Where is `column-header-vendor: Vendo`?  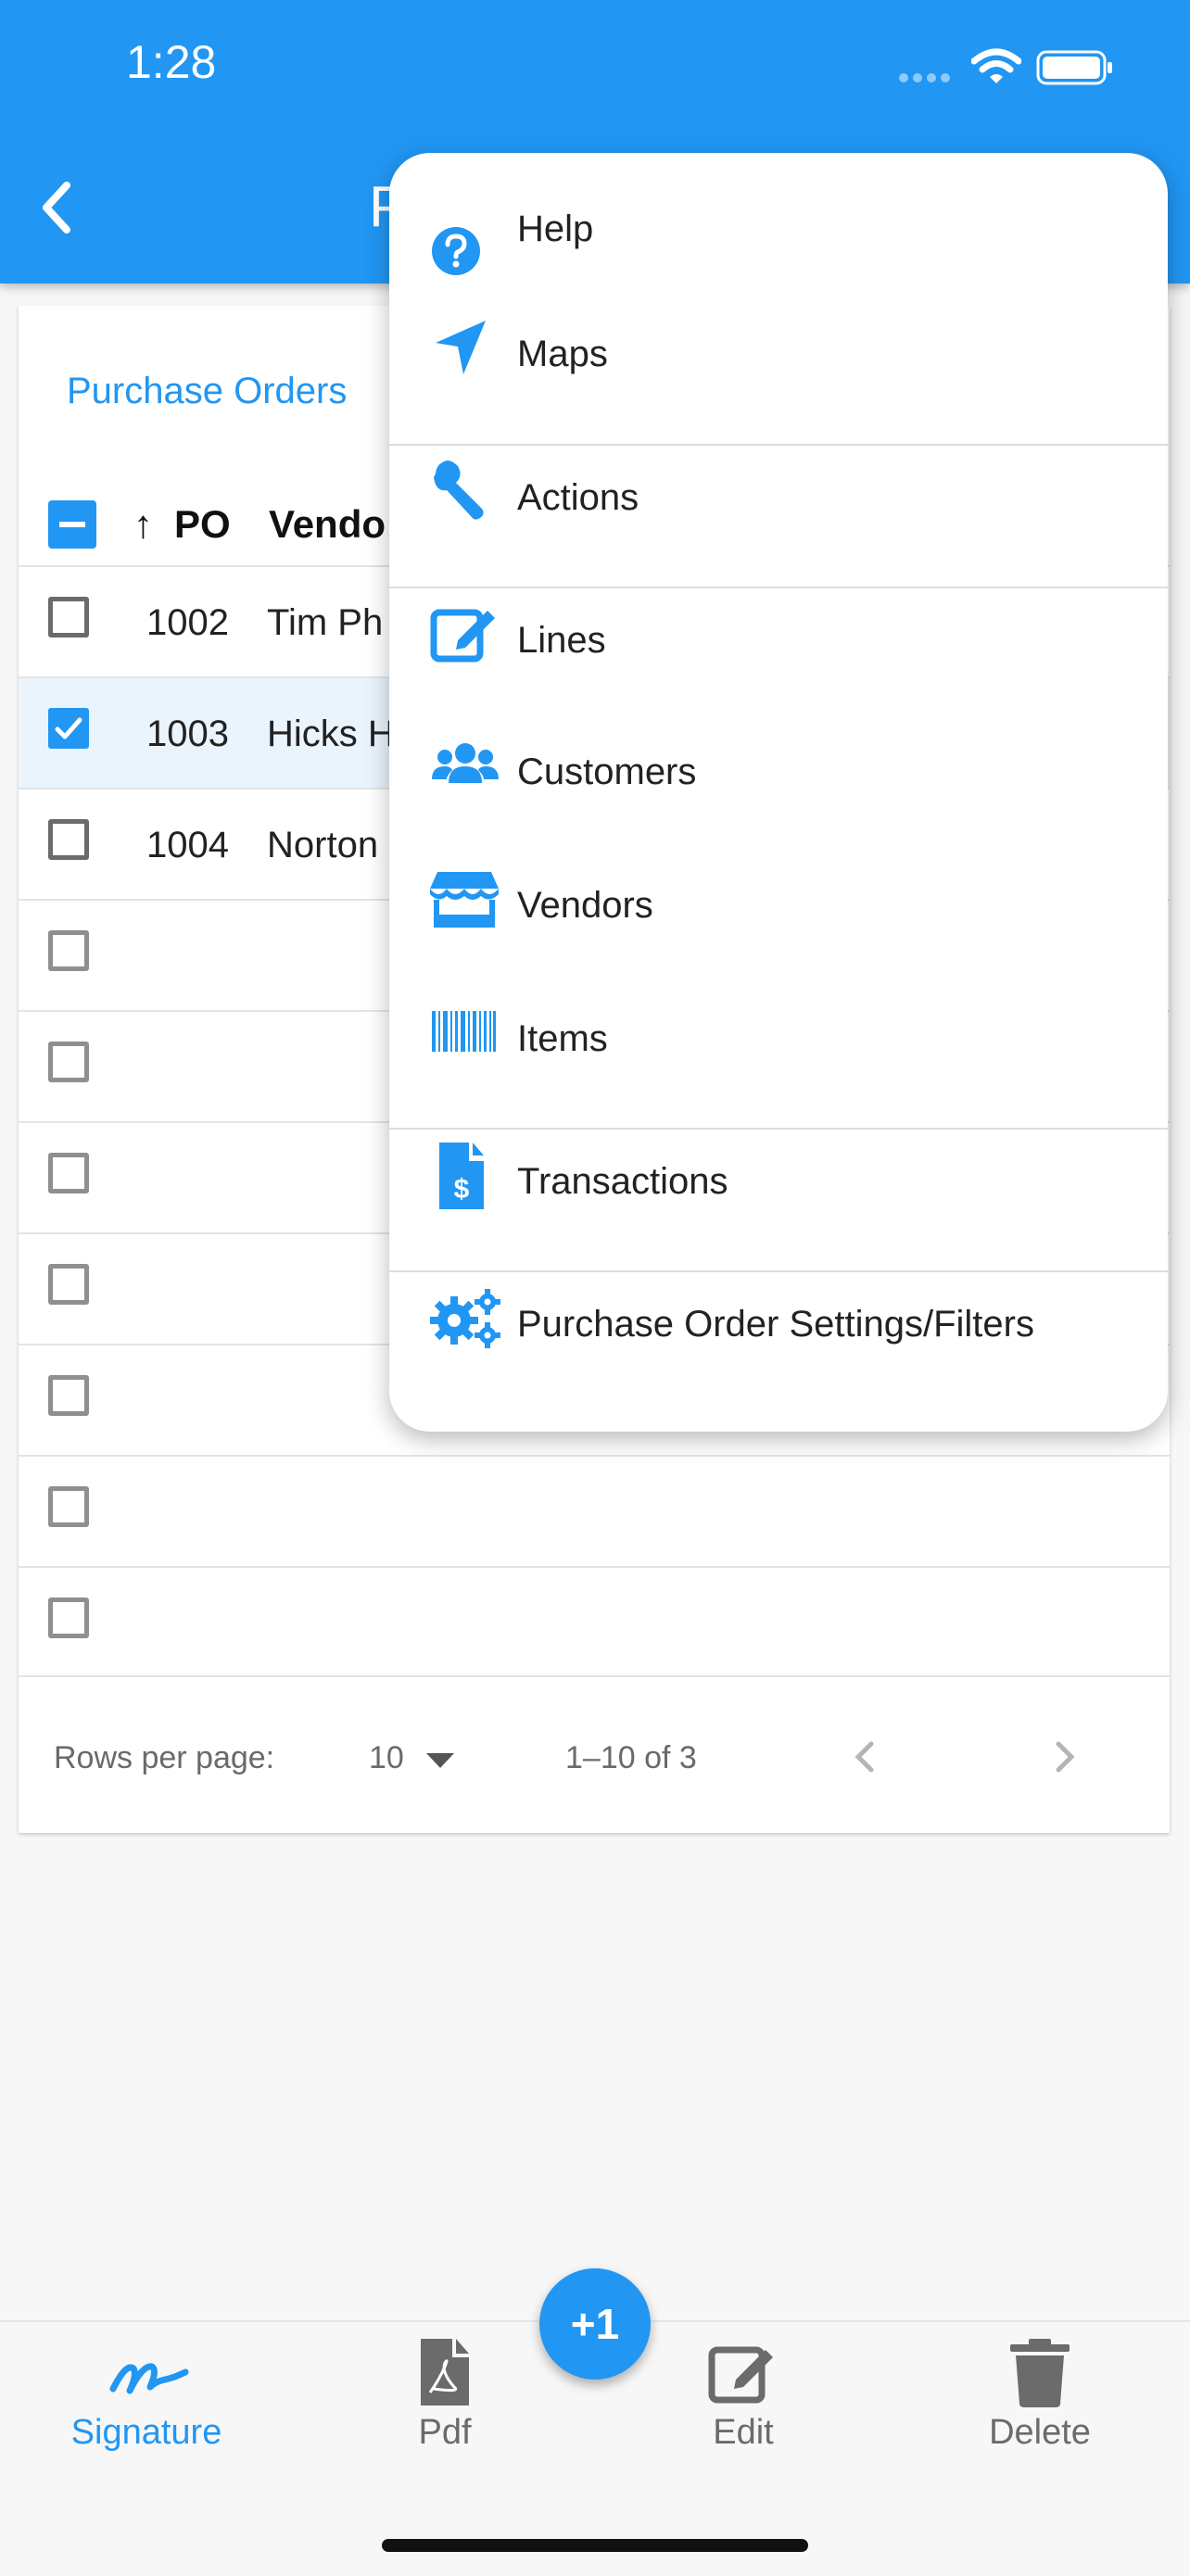
column-header-vendor: Vendo is located at coordinates (327, 525).